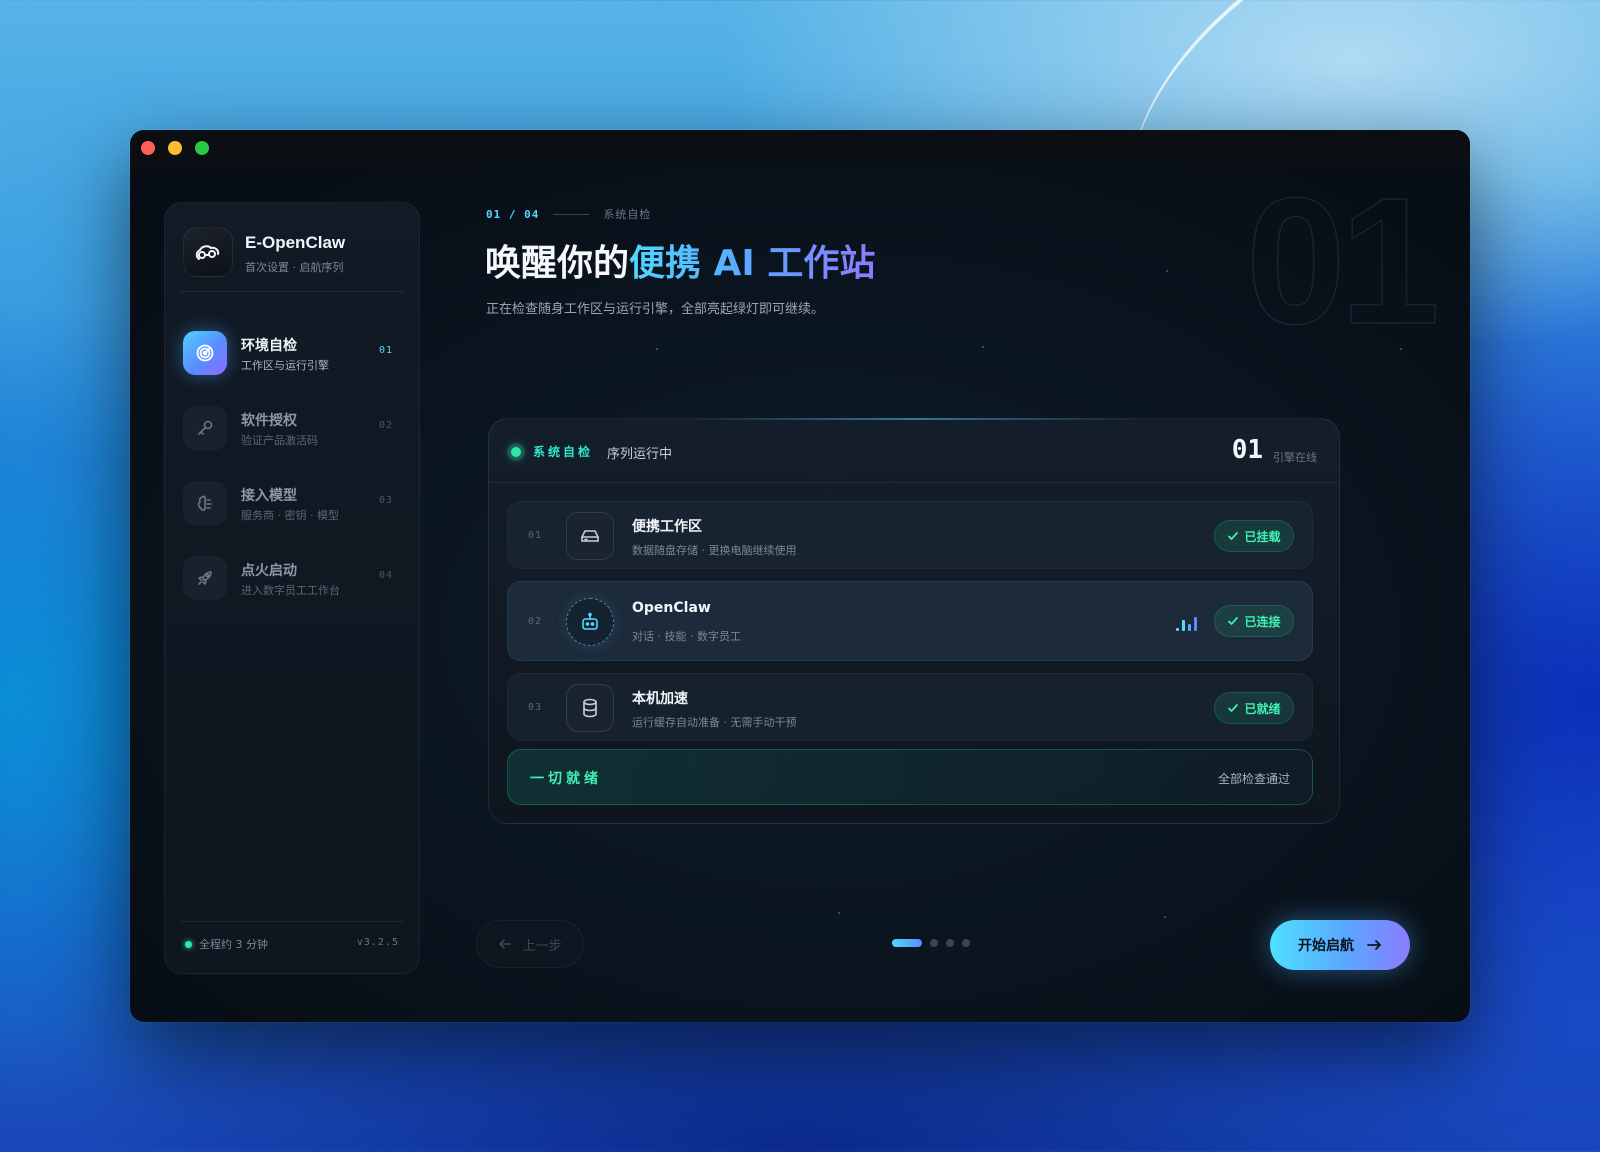  Describe the element at coordinates (686, 636) in the screenshot. I see `row-subtitle: 对话 · 技能 · 数字员工` at that location.